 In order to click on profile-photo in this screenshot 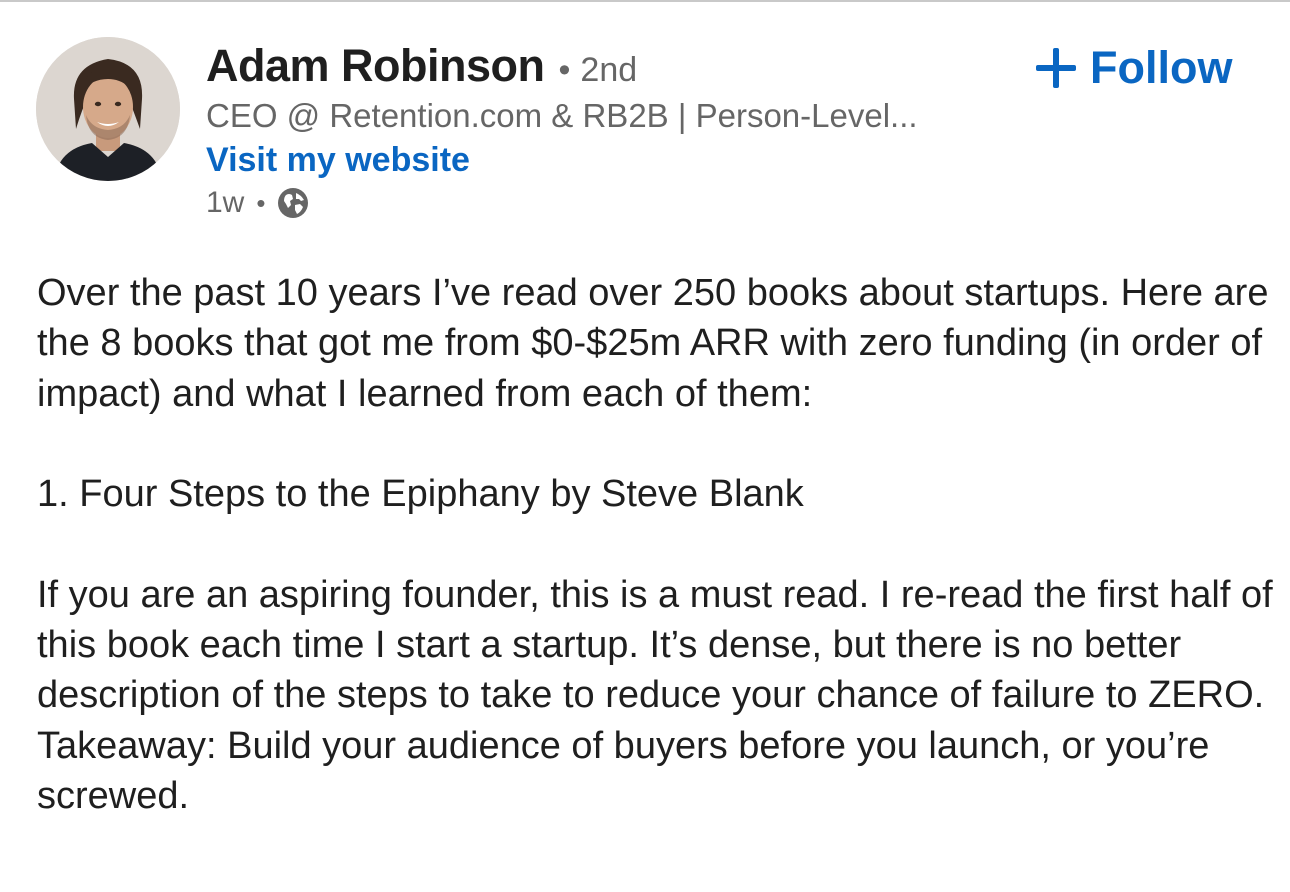, I will do `click(108, 109)`.